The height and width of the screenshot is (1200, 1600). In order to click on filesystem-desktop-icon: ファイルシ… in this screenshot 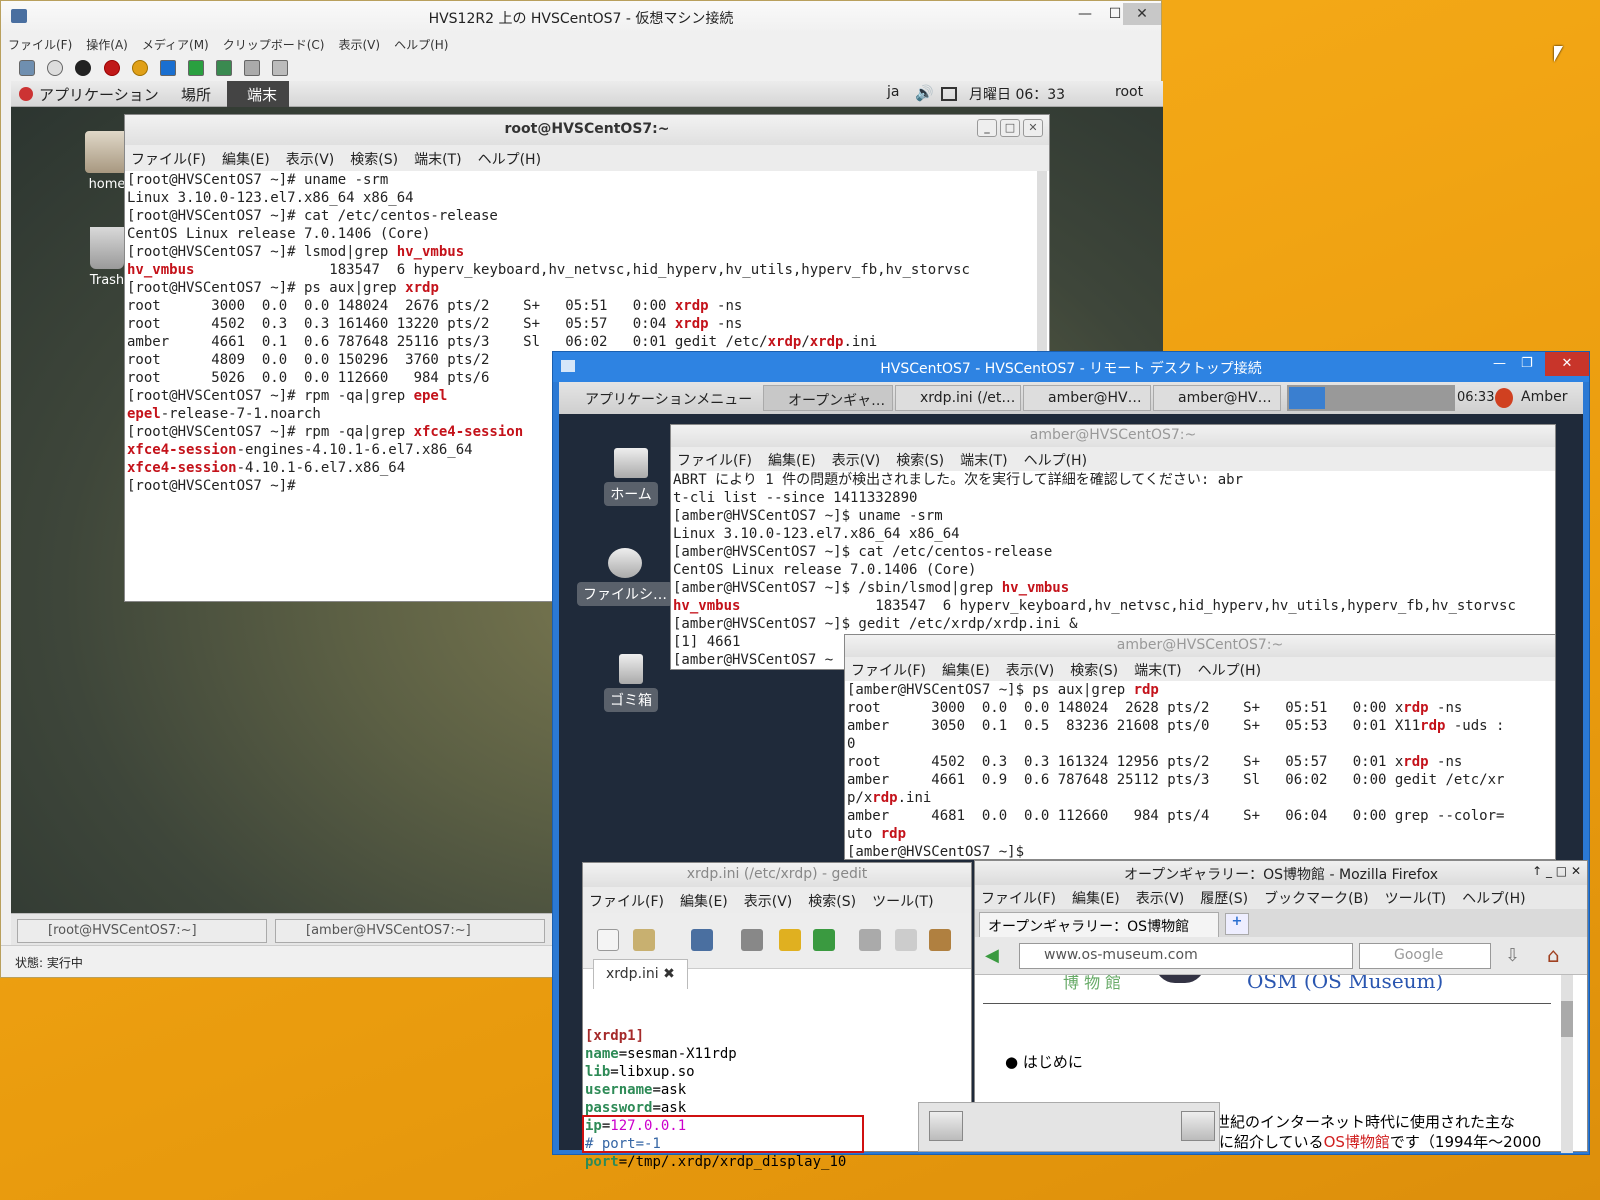, I will do `click(625, 577)`.